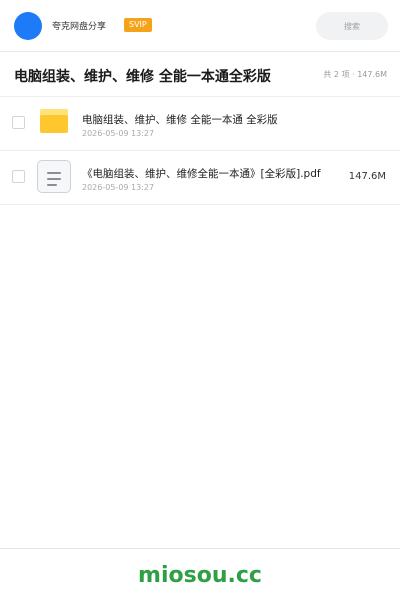  I want to click on folder-icon, so click(54, 121).